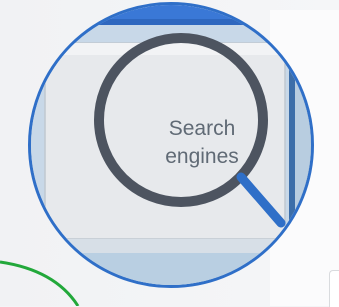 The image size is (339, 307). What do you see at coordinates (202, 143) in the screenshot?
I see `search-engines-label: Search engines` at bounding box center [202, 143].